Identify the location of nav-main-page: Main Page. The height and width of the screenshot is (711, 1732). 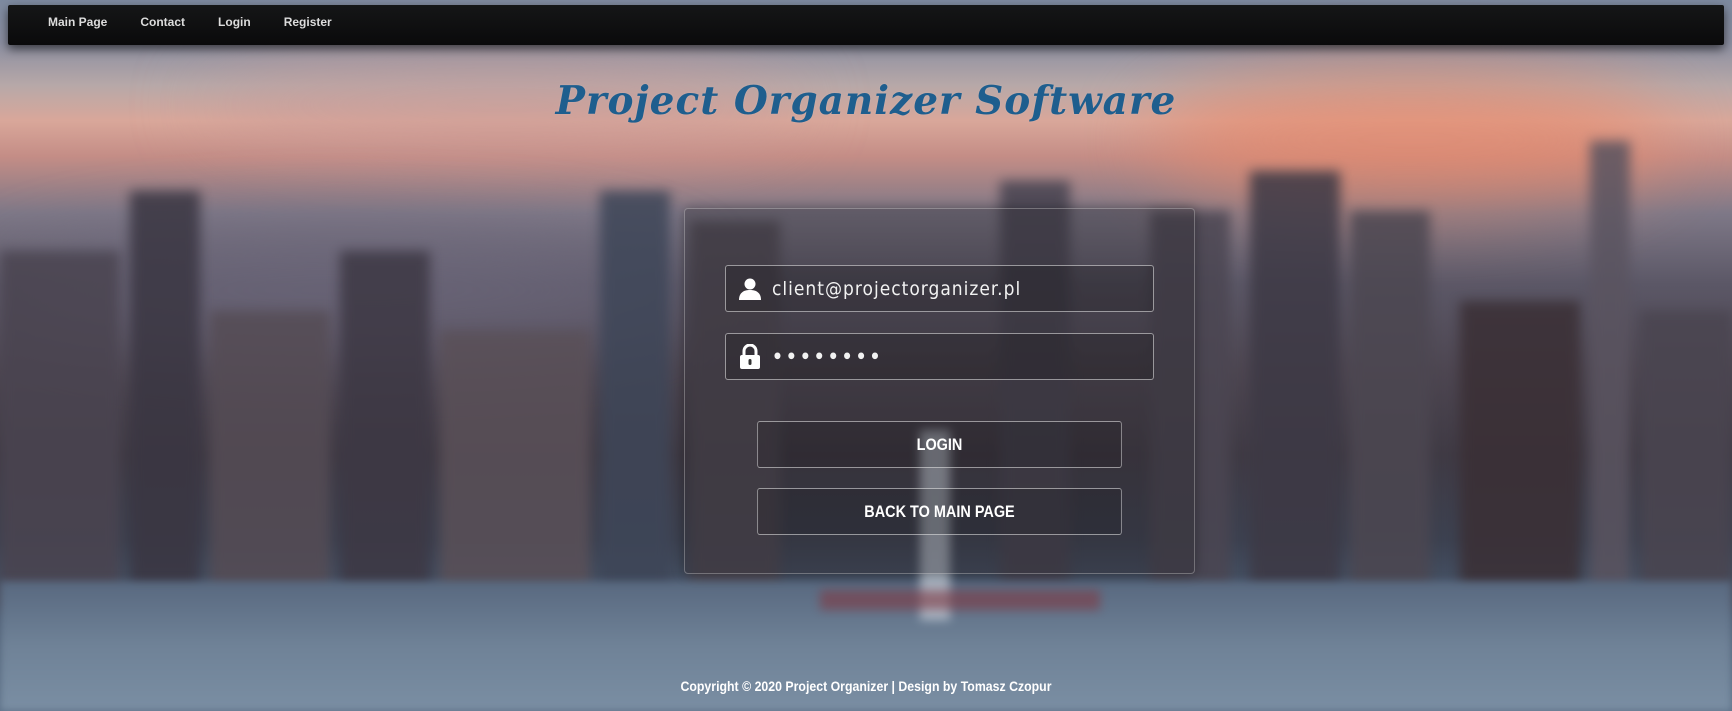
(77, 22).